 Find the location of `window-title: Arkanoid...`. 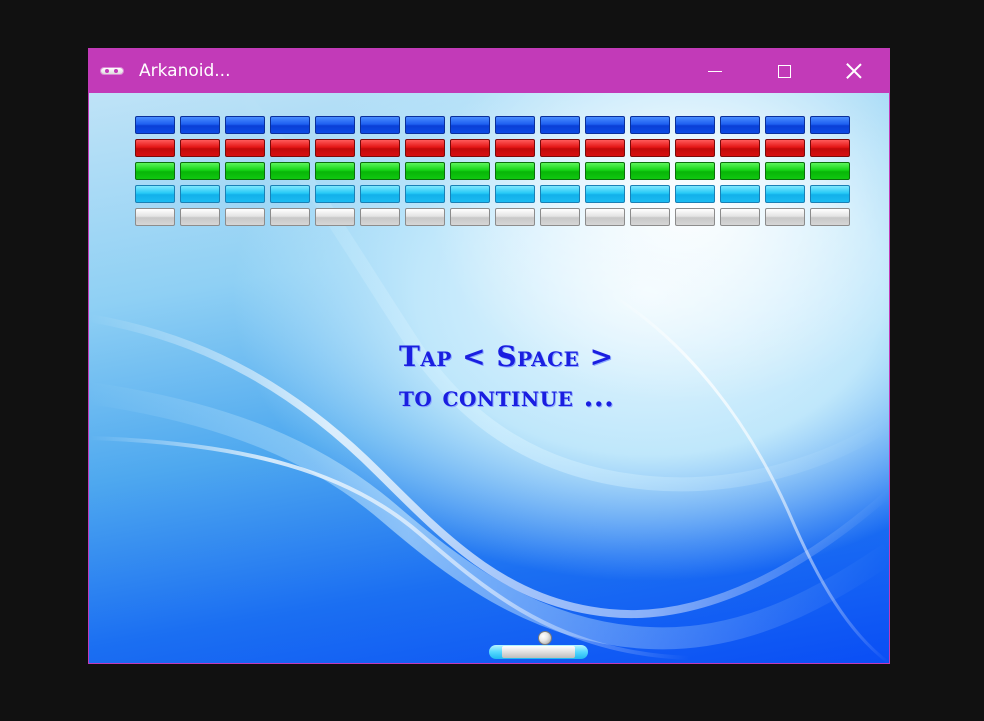

window-title: Arkanoid... is located at coordinates (185, 71).